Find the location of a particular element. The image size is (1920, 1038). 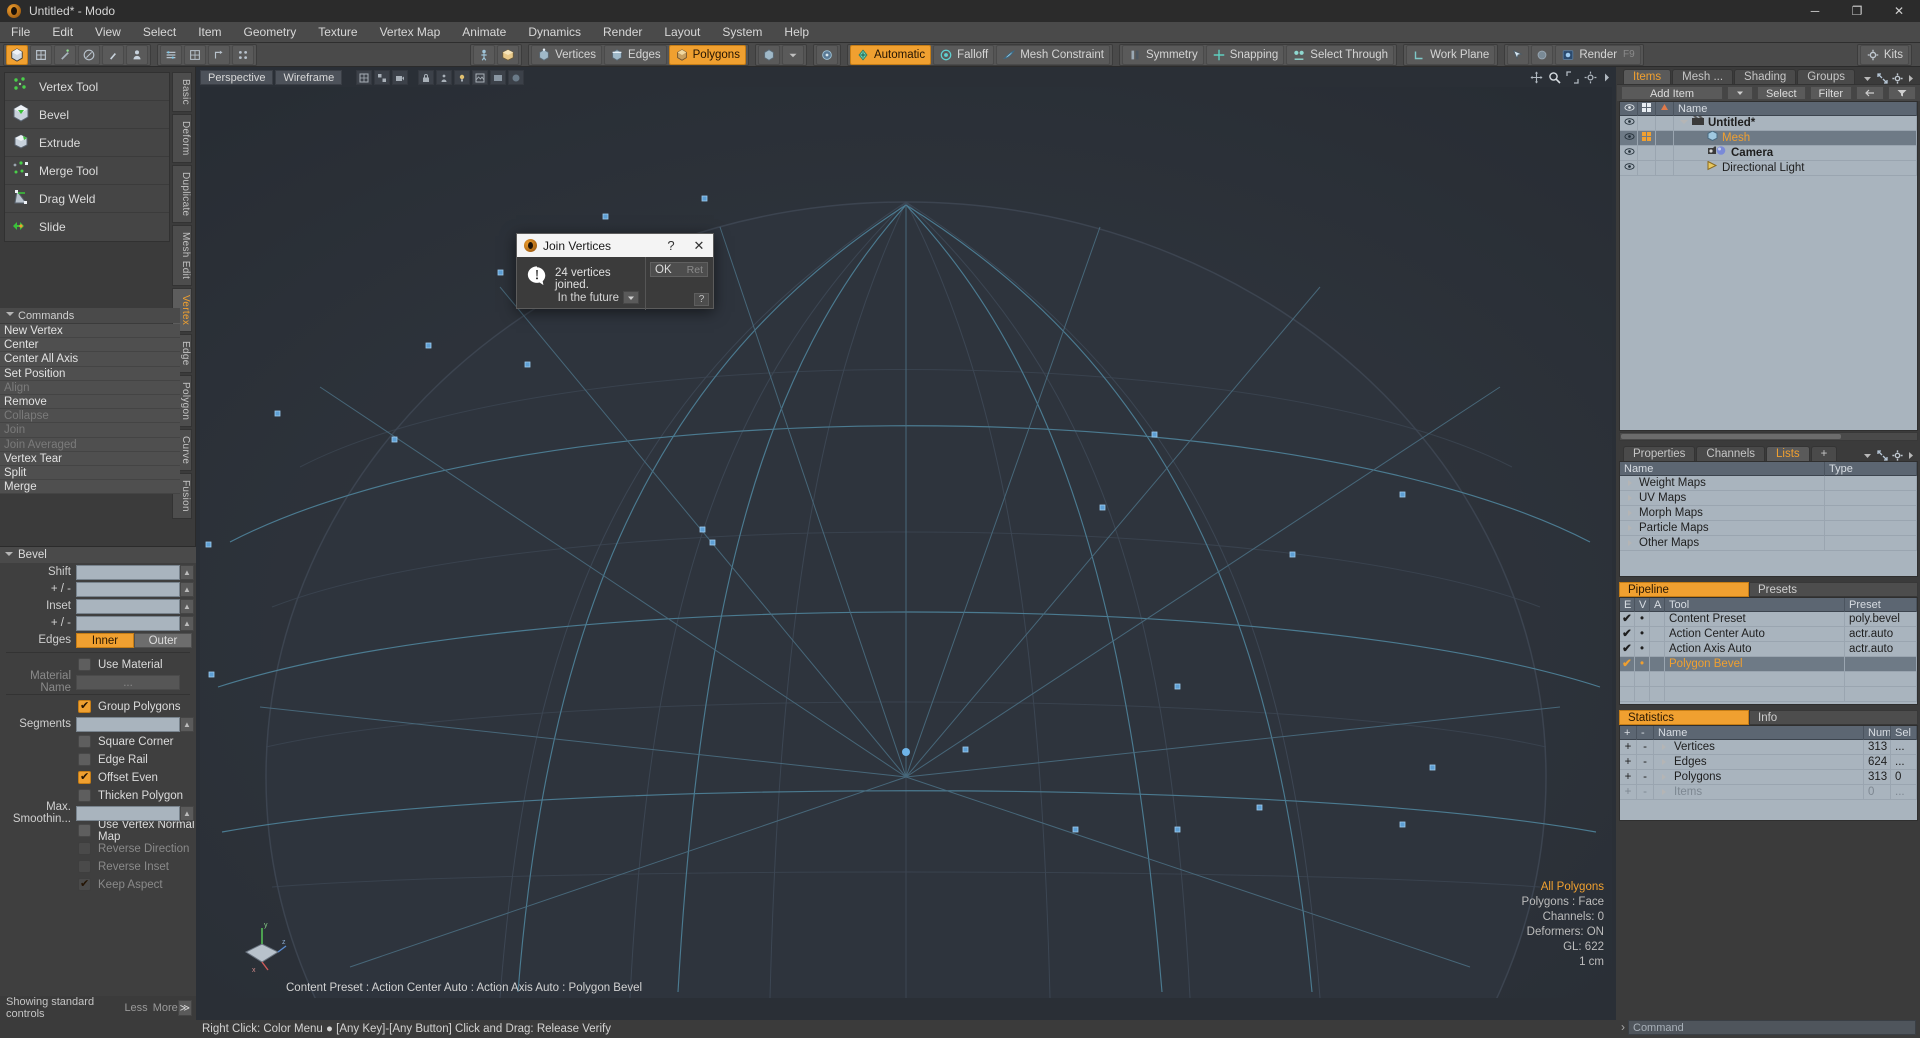

items-row: Directional Light is located at coordinates (1768, 168).